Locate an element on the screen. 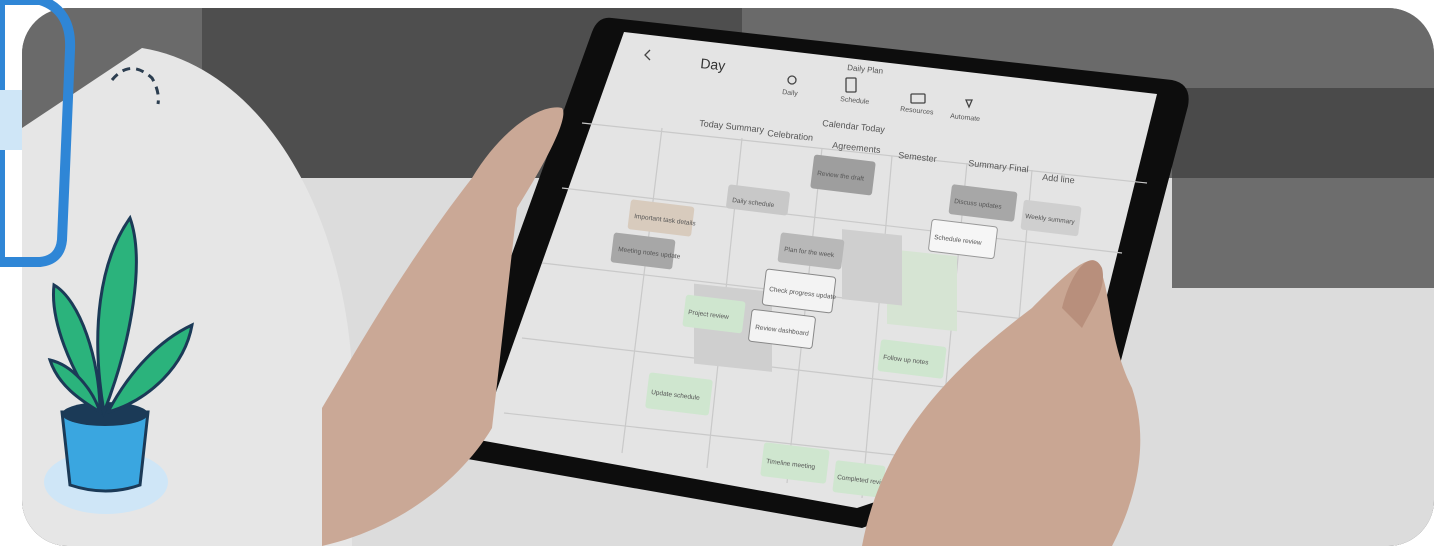 The image size is (1441, 552). phone-screen is located at coordinates (11, 120).